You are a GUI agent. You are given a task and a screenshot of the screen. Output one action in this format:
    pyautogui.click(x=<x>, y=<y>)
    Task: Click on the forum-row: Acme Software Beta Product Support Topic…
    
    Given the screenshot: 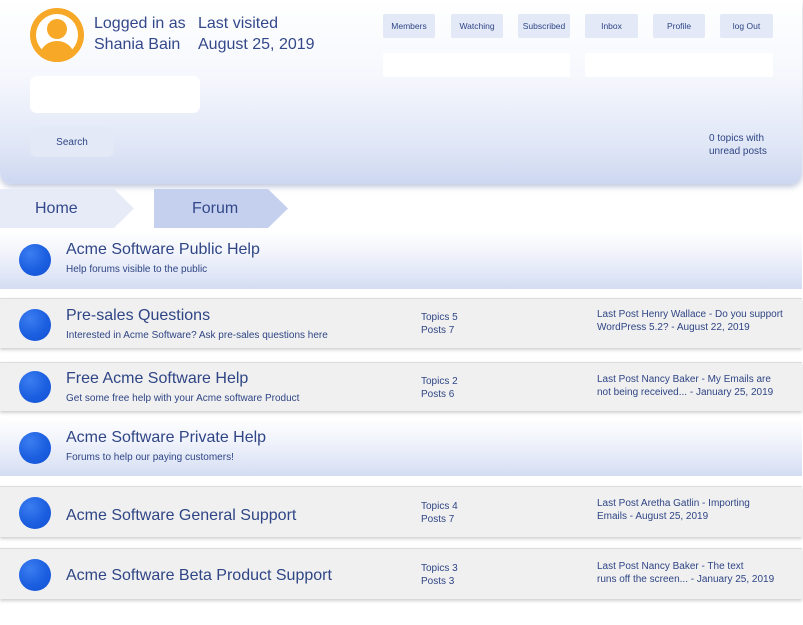 What is the action you would take?
    pyautogui.click(x=401, y=573)
    